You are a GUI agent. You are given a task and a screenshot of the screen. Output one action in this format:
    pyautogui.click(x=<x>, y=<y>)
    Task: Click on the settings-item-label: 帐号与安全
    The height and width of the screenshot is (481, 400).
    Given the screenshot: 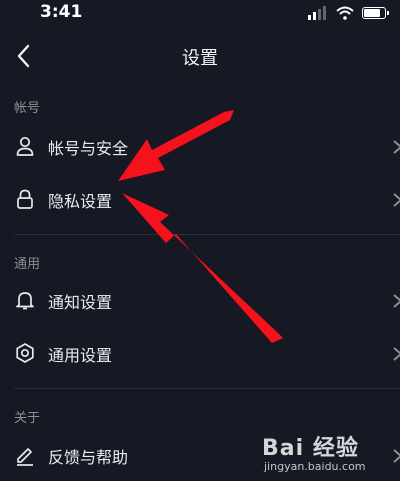 What is the action you would take?
    pyautogui.click(x=88, y=148)
    